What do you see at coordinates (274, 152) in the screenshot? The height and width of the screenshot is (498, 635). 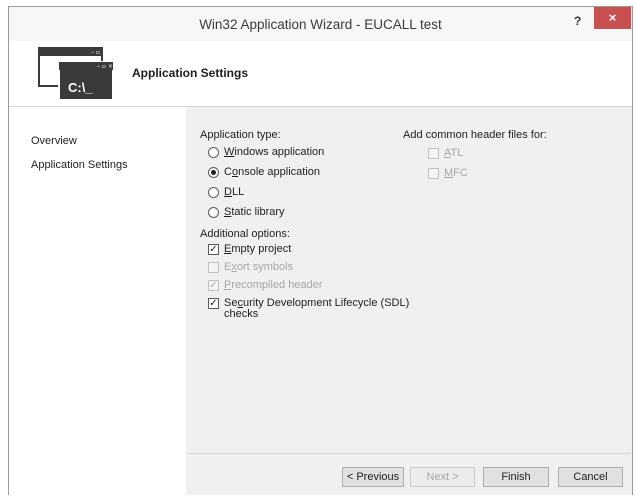 I see `radio-label: Windows application` at bounding box center [274, 152].